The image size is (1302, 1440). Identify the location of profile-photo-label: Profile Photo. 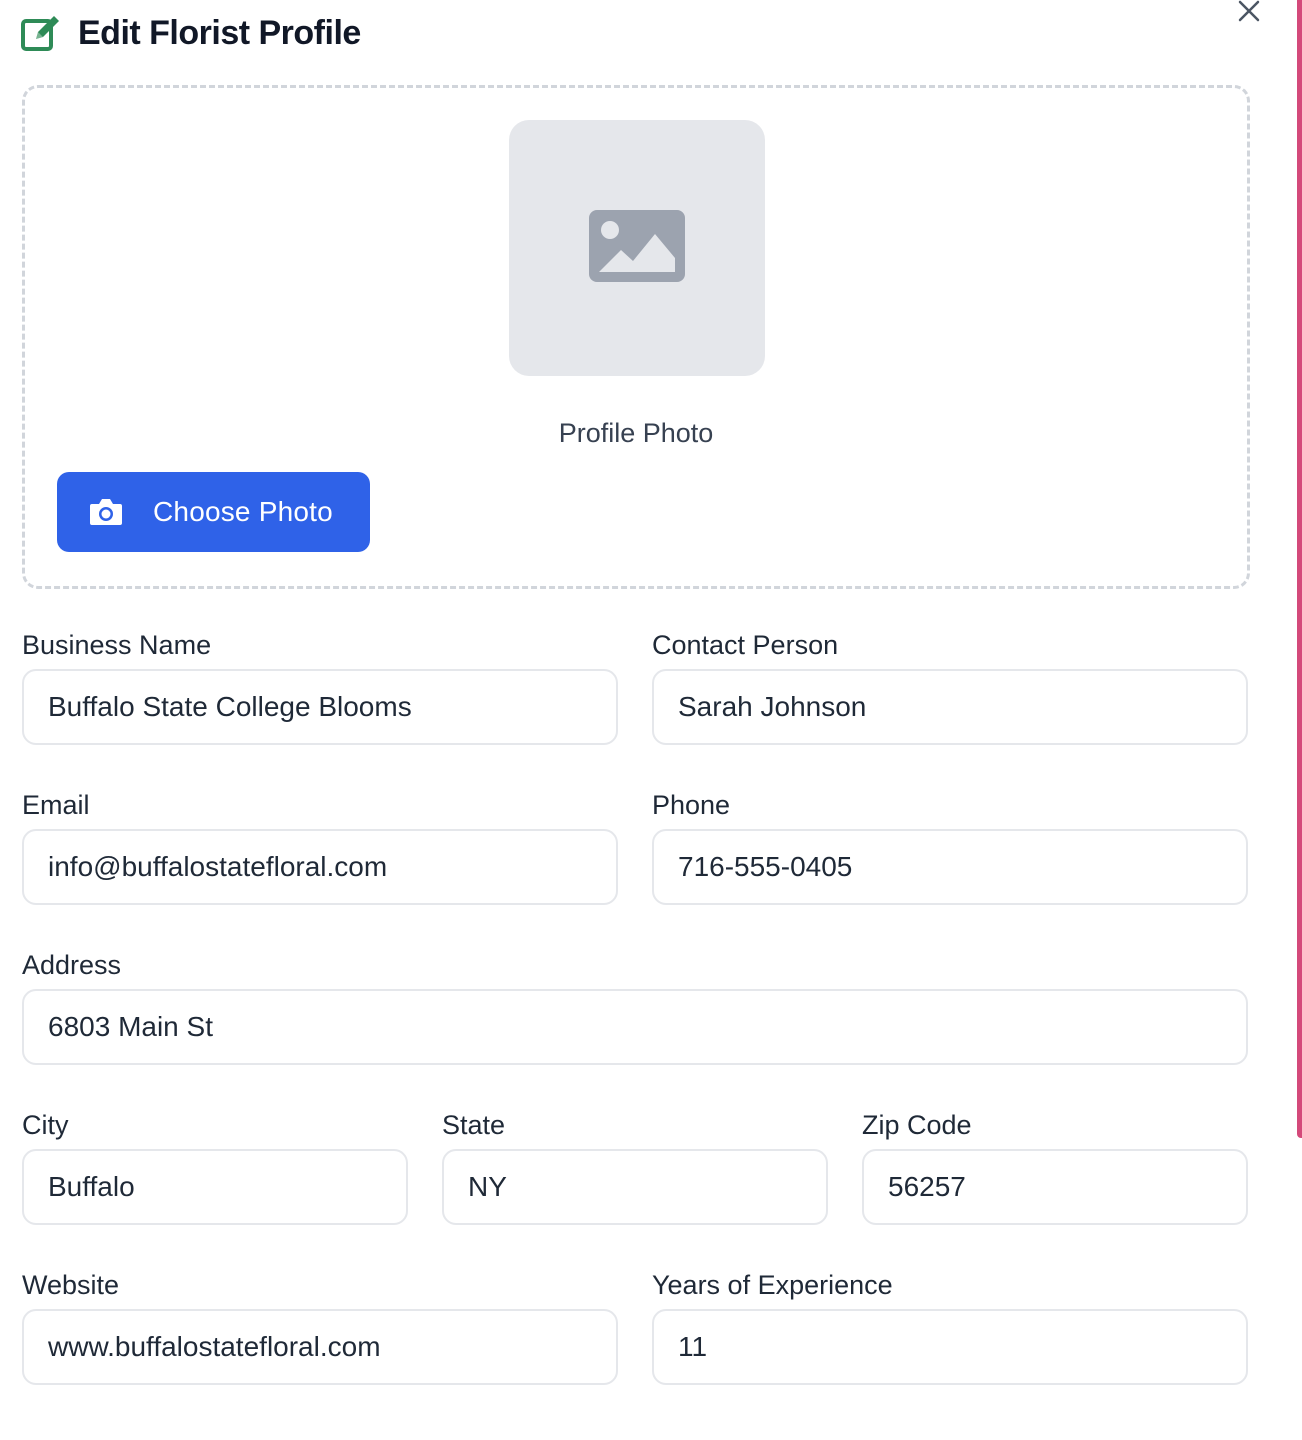
(636, 433).